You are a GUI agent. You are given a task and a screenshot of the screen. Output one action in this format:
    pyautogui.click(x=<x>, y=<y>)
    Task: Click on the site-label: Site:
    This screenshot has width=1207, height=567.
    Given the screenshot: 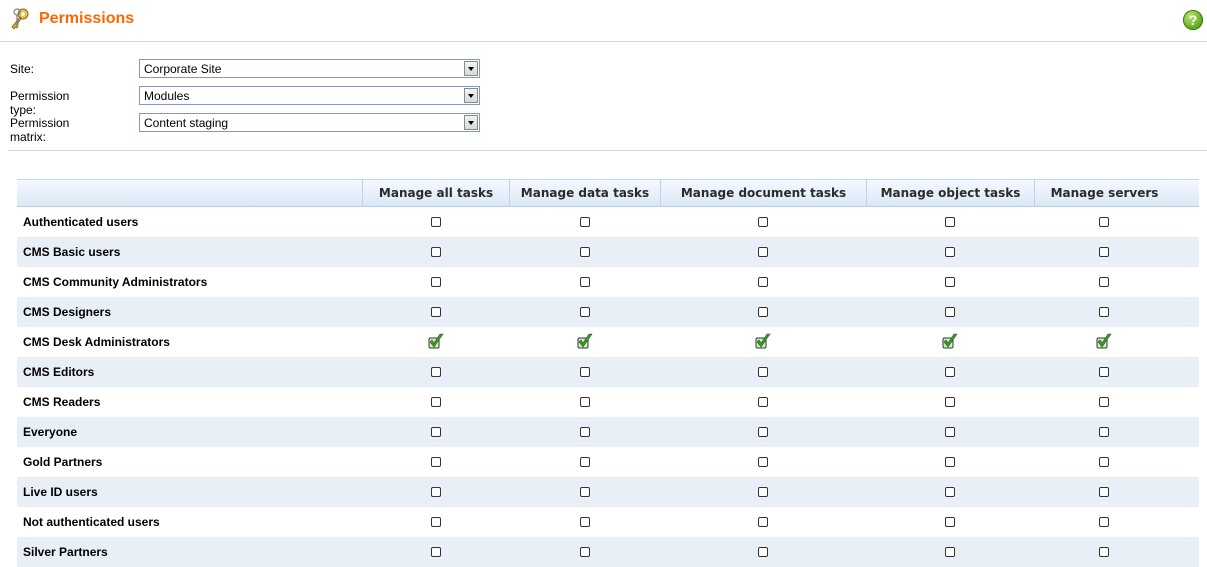 What is the action you would take?
    pyautogui.click(x=22, y=69)
    